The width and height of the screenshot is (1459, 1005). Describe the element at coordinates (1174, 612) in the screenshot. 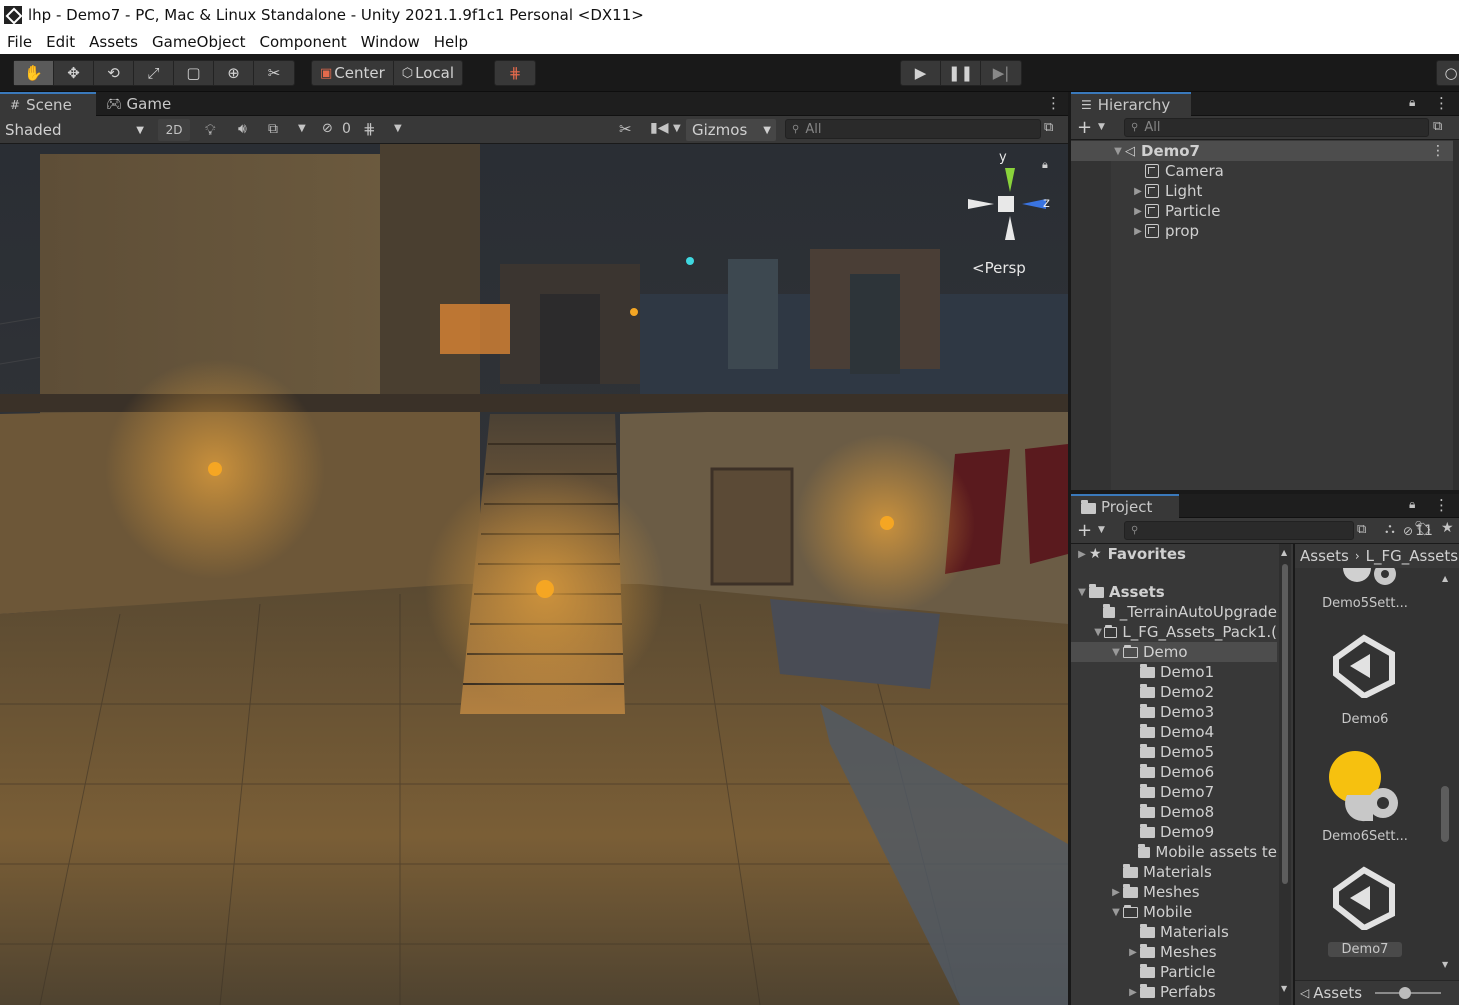

I see `project-tree-item: _TerrainAutoUpgrade` at that location.